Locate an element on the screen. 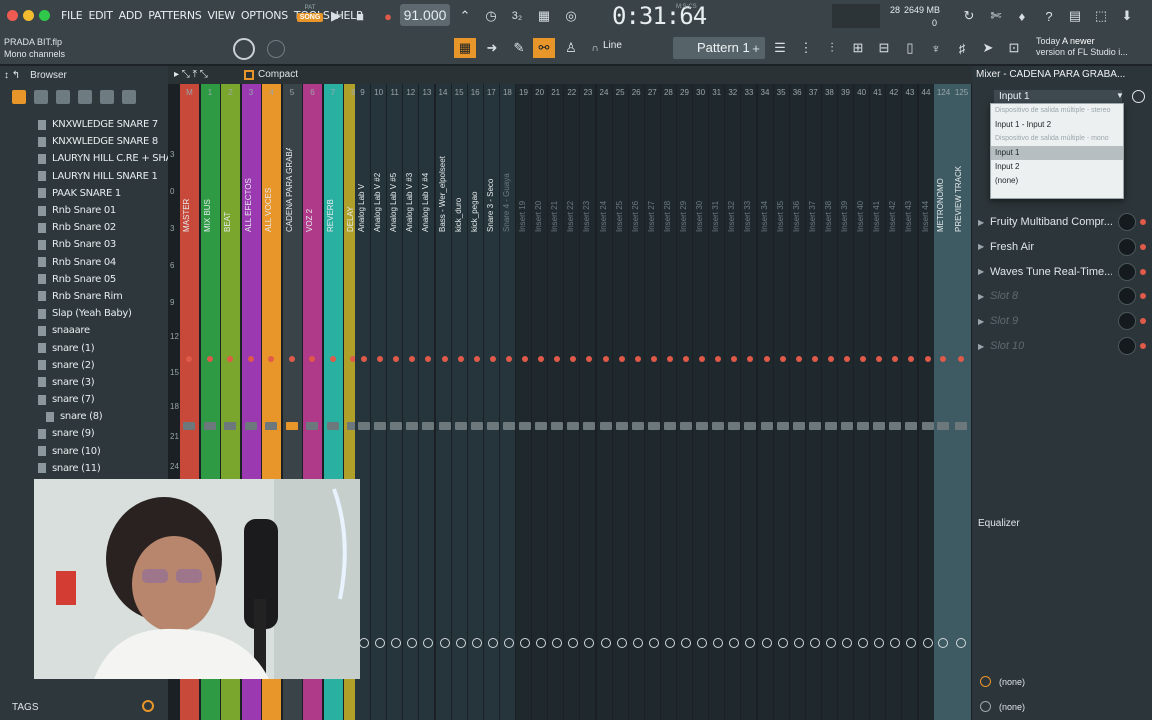 The width and height of the screenshot is (1152, 720). browser-cloud-icon is located at coordinates (107, 97).